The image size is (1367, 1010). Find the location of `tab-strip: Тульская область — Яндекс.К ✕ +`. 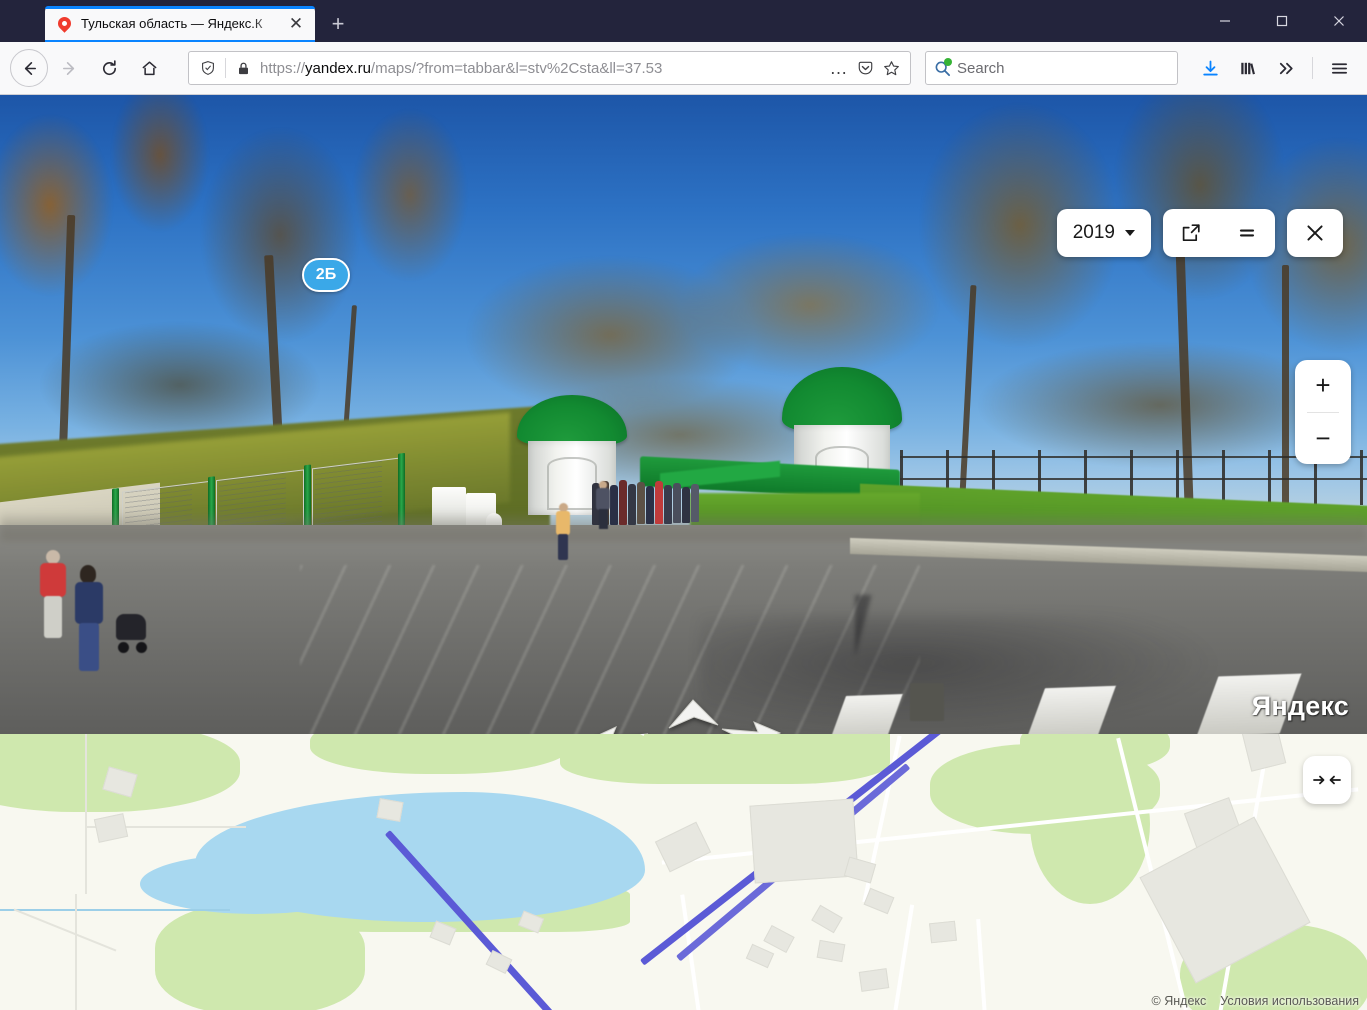

tab-strip: Тульская область — Яндекс.К ✕ + is located at coordinates (175, 21).